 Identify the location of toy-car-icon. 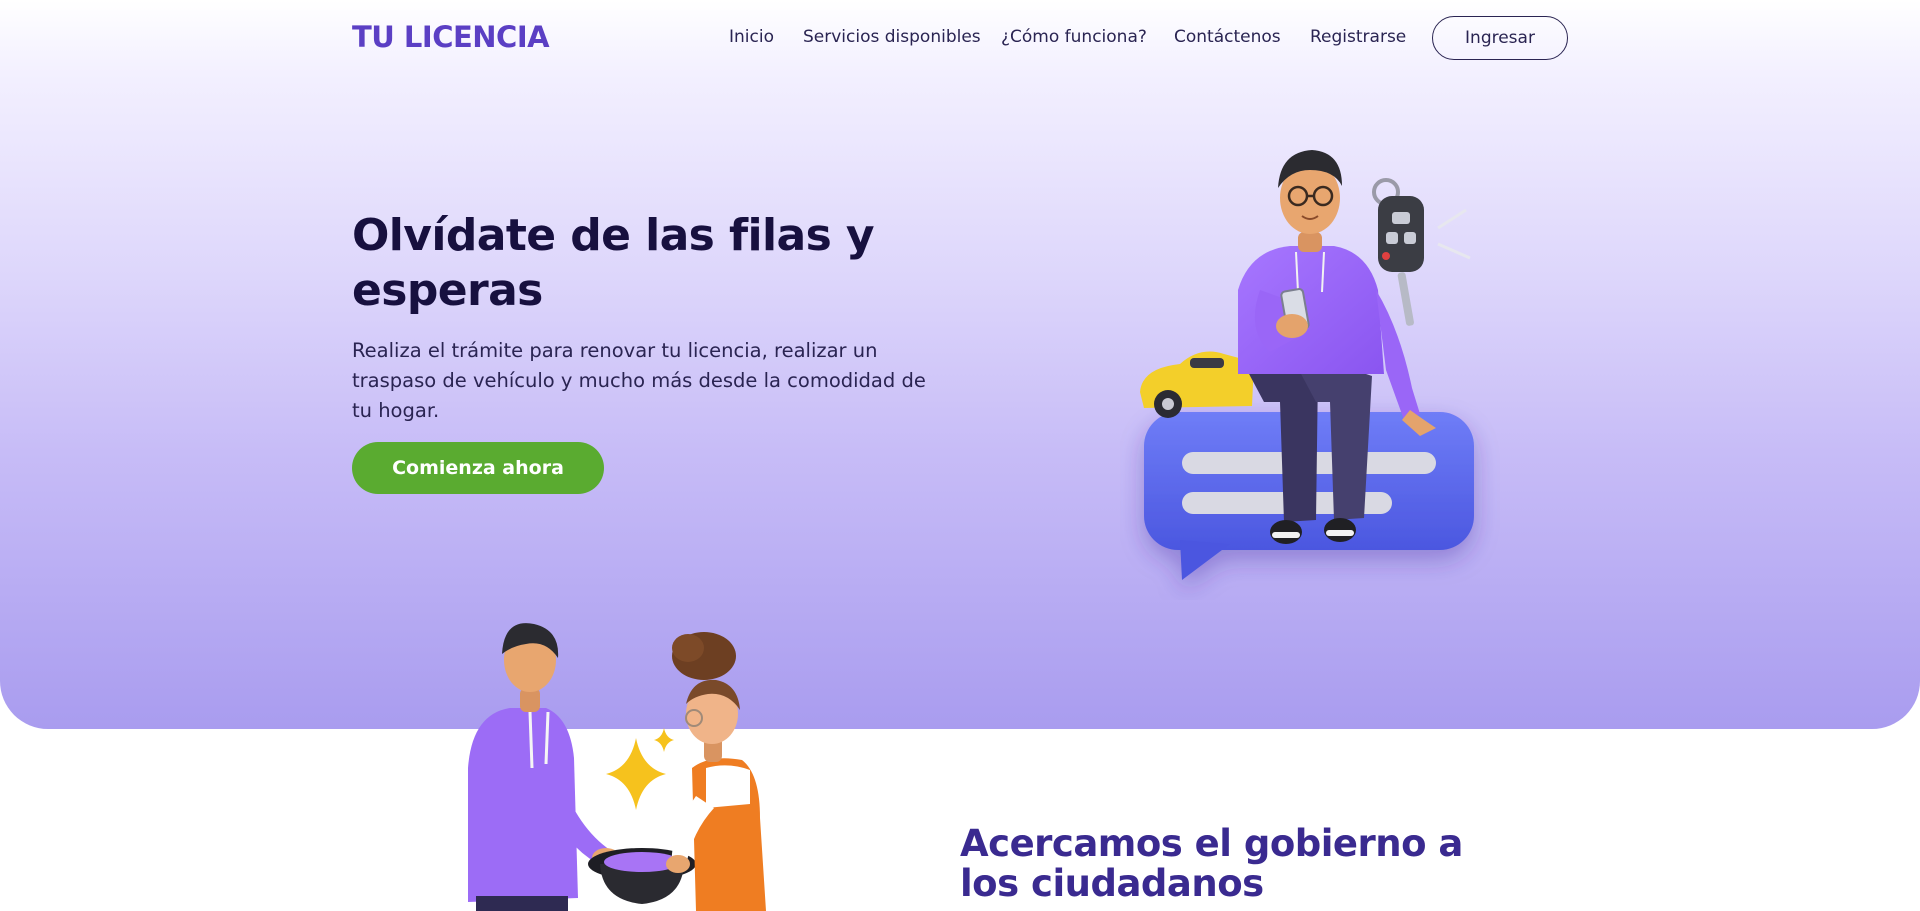
(1197, 384).